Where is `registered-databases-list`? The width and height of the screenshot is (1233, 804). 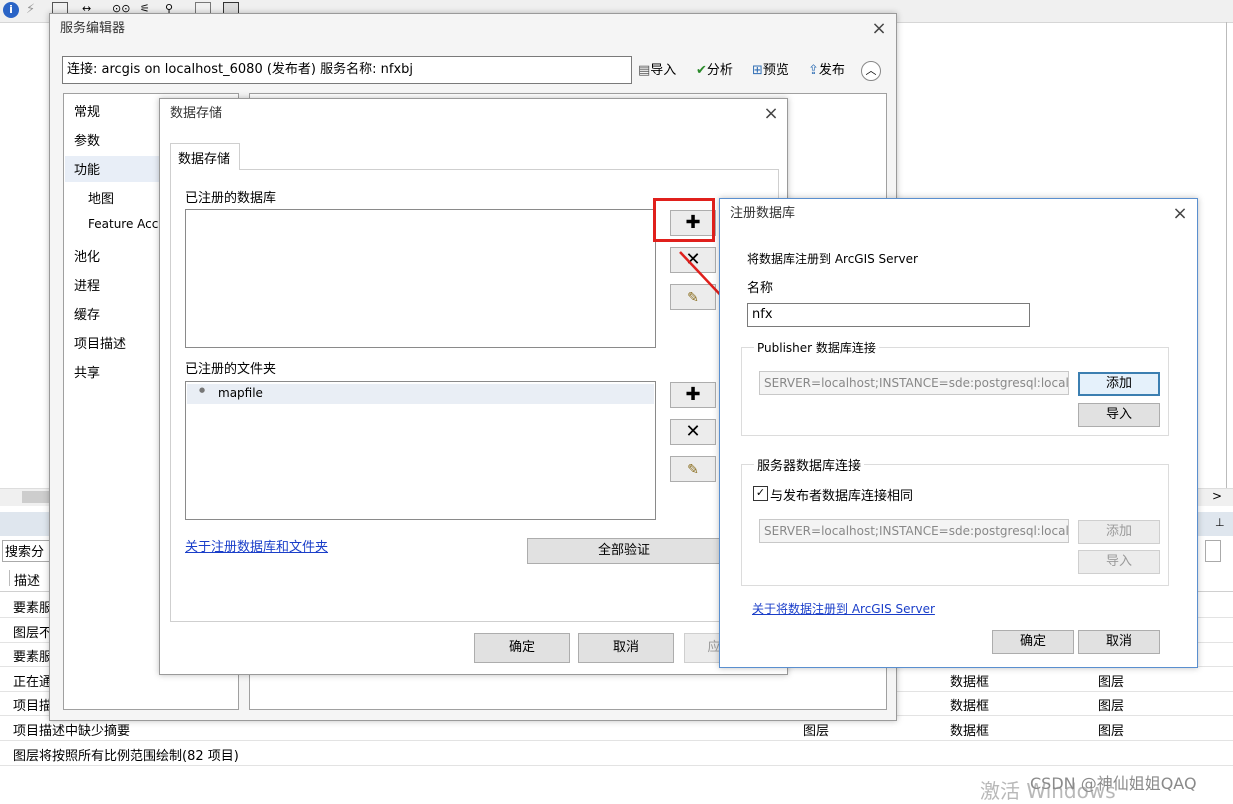 registered-databases-list is located at coordinates (420, 278).